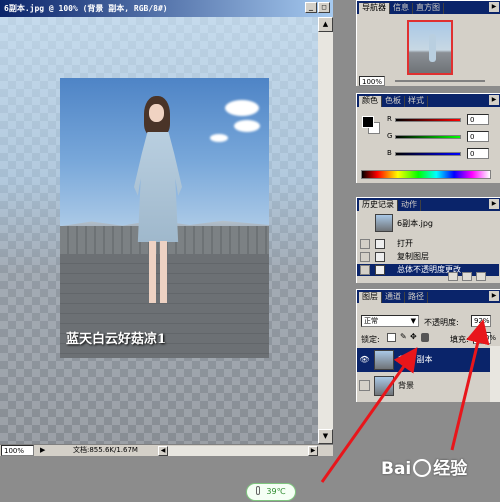 Image resolution: width=500 pixels, height=502 pixels. I want to click on status-bar: 100% ▶ 文档:855.6K/1.67M ◀ ▶, so click(166, 450).